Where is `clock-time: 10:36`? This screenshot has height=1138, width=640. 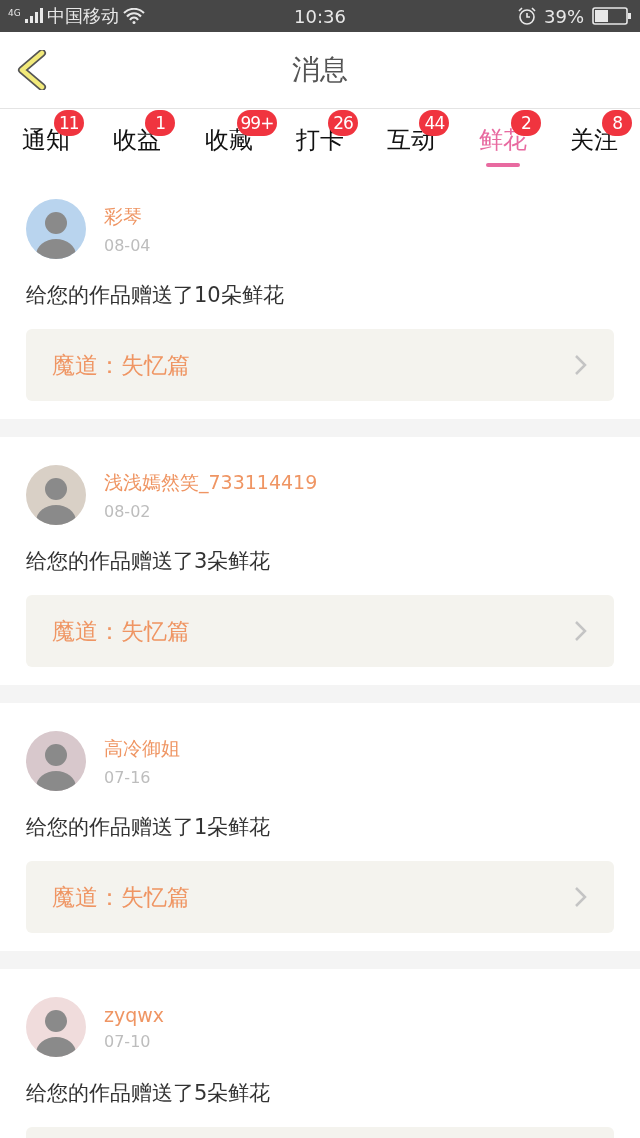 clock-time: 10:36 is located at coordinates (320, 16).